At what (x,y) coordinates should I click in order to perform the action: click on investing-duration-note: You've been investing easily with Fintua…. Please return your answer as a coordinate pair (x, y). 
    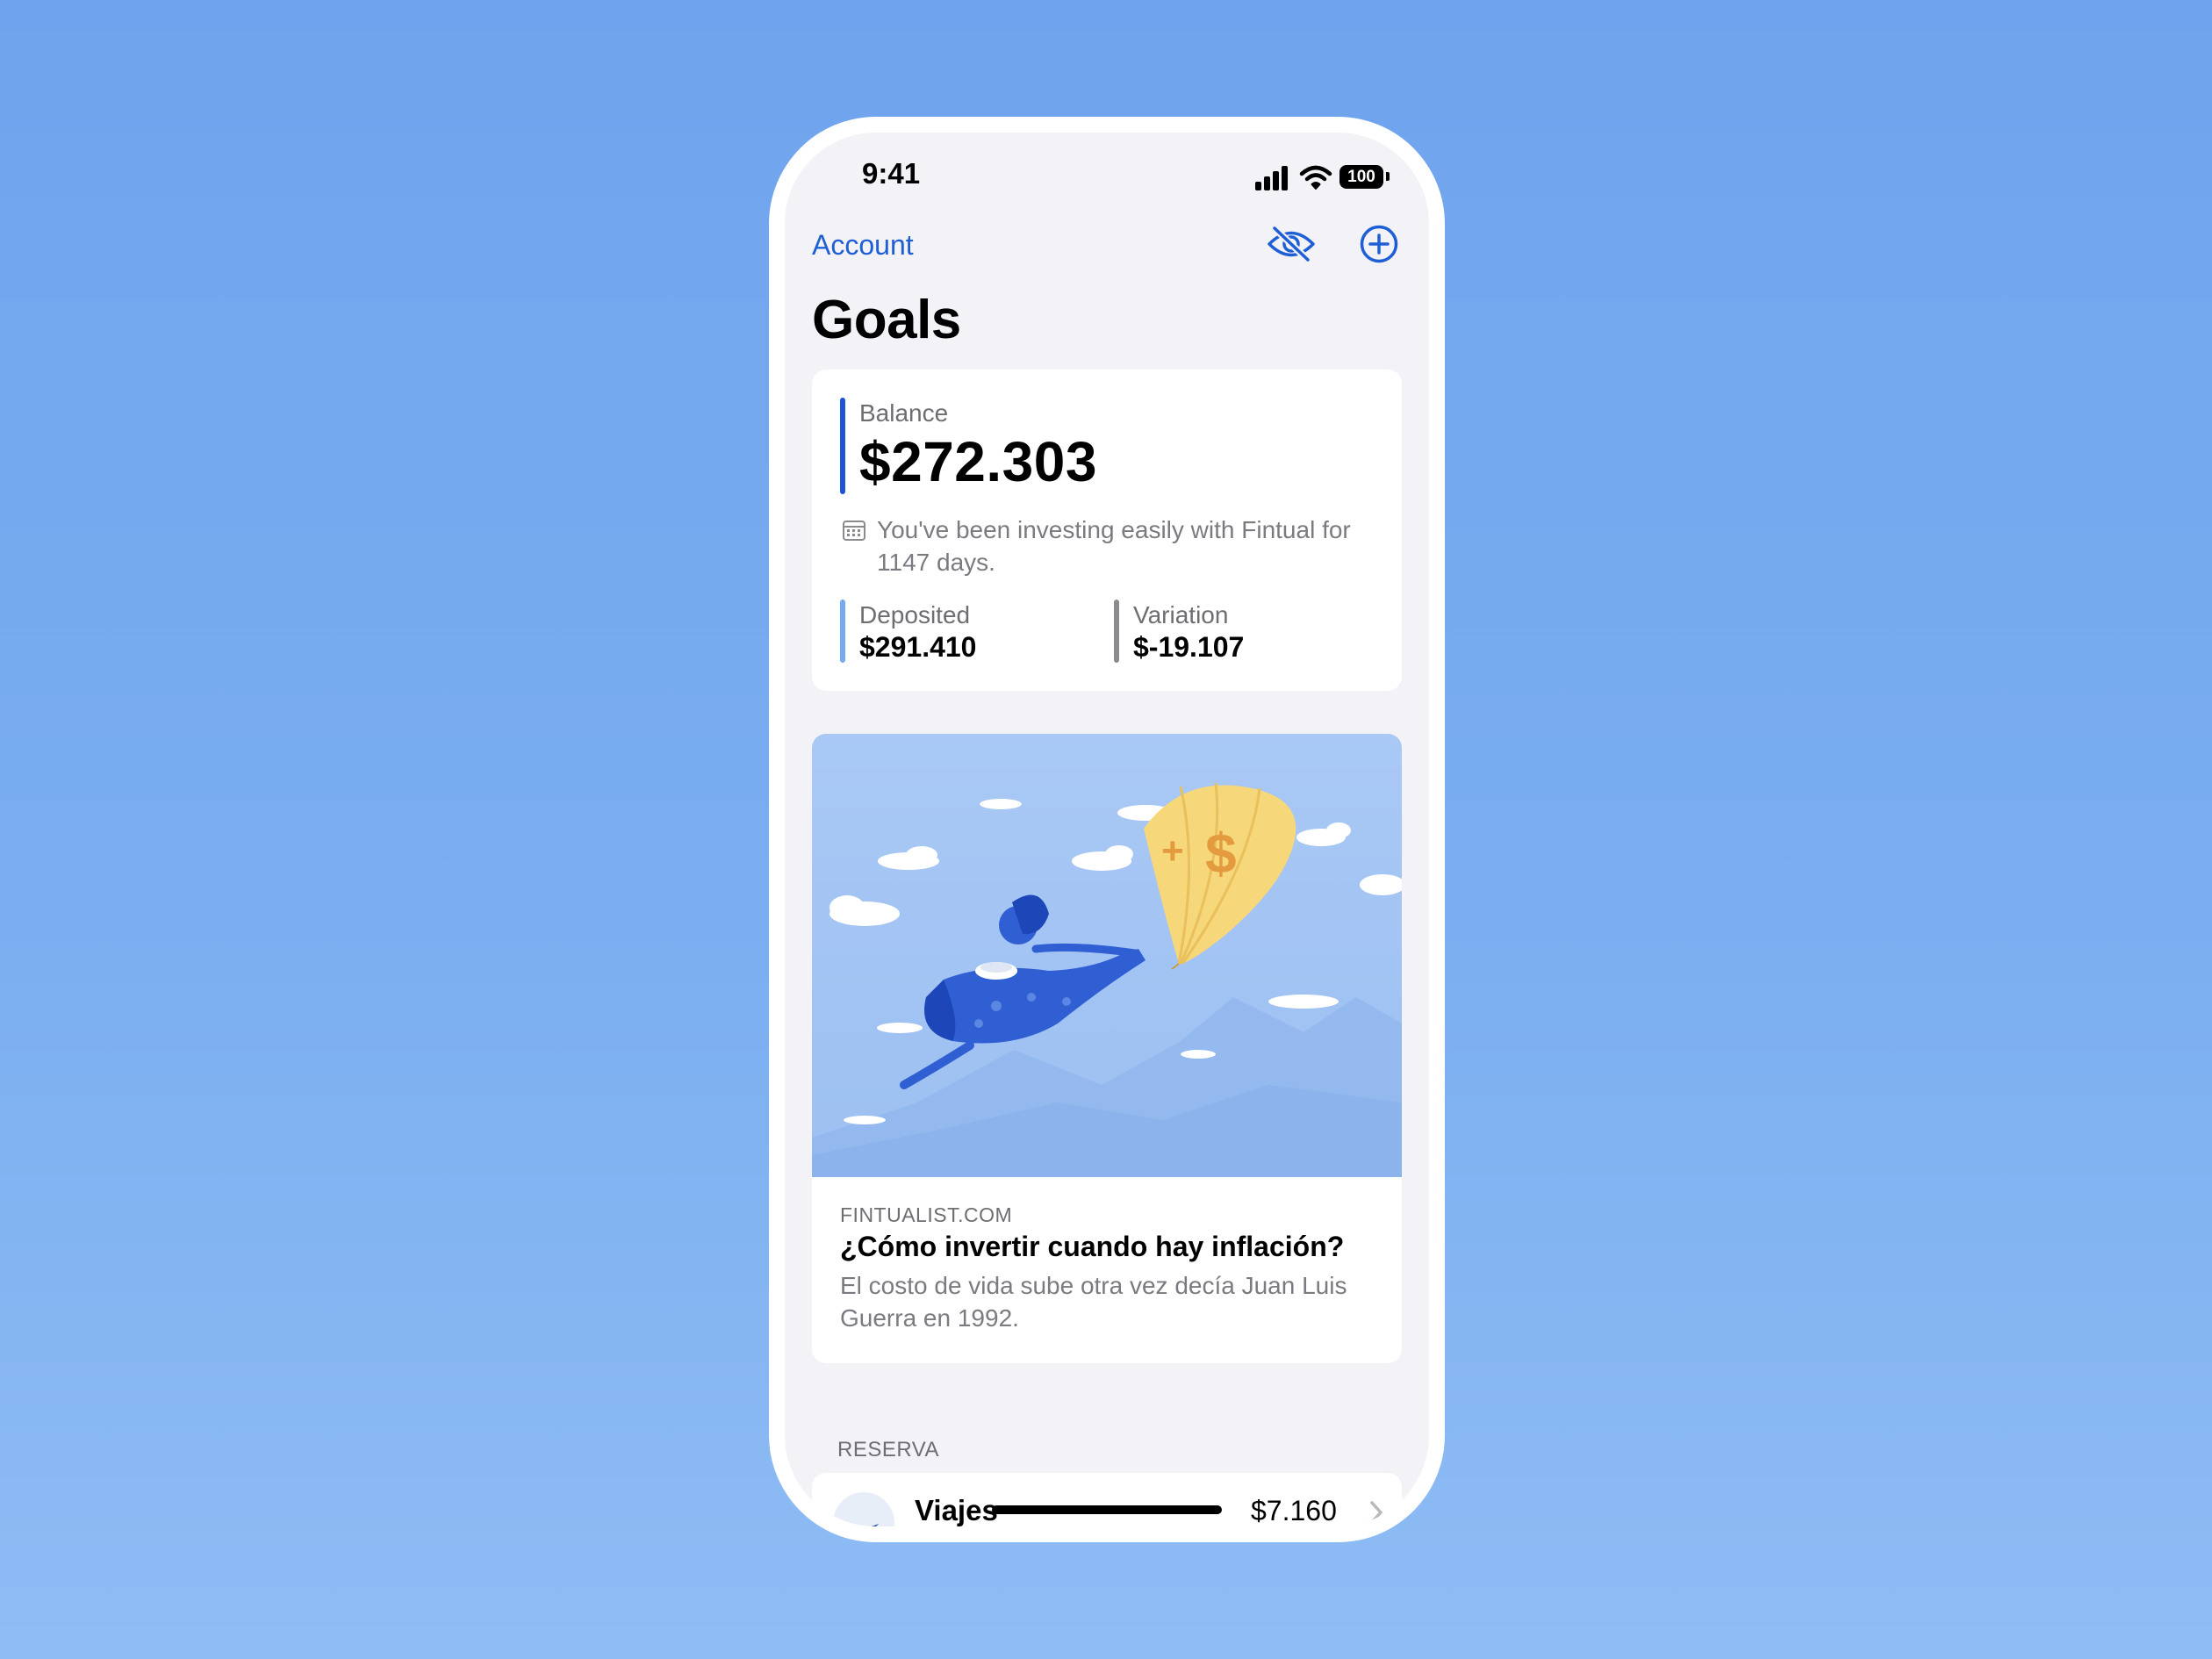
    Looking at the image, I should click on (1114, 546).